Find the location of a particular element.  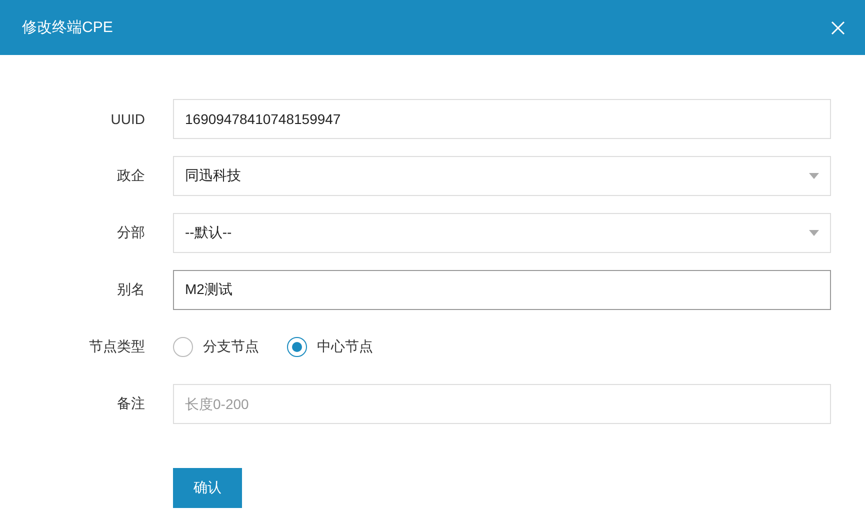

field-label: 别名 is located at coordinates (130, 290).